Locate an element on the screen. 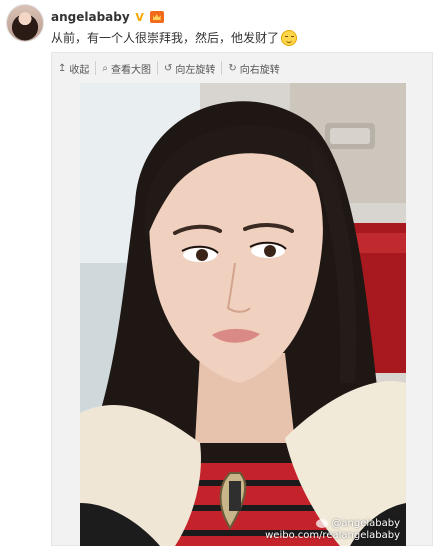  collapse-button: ↥ 收起 is located at coordinates (73, 68).